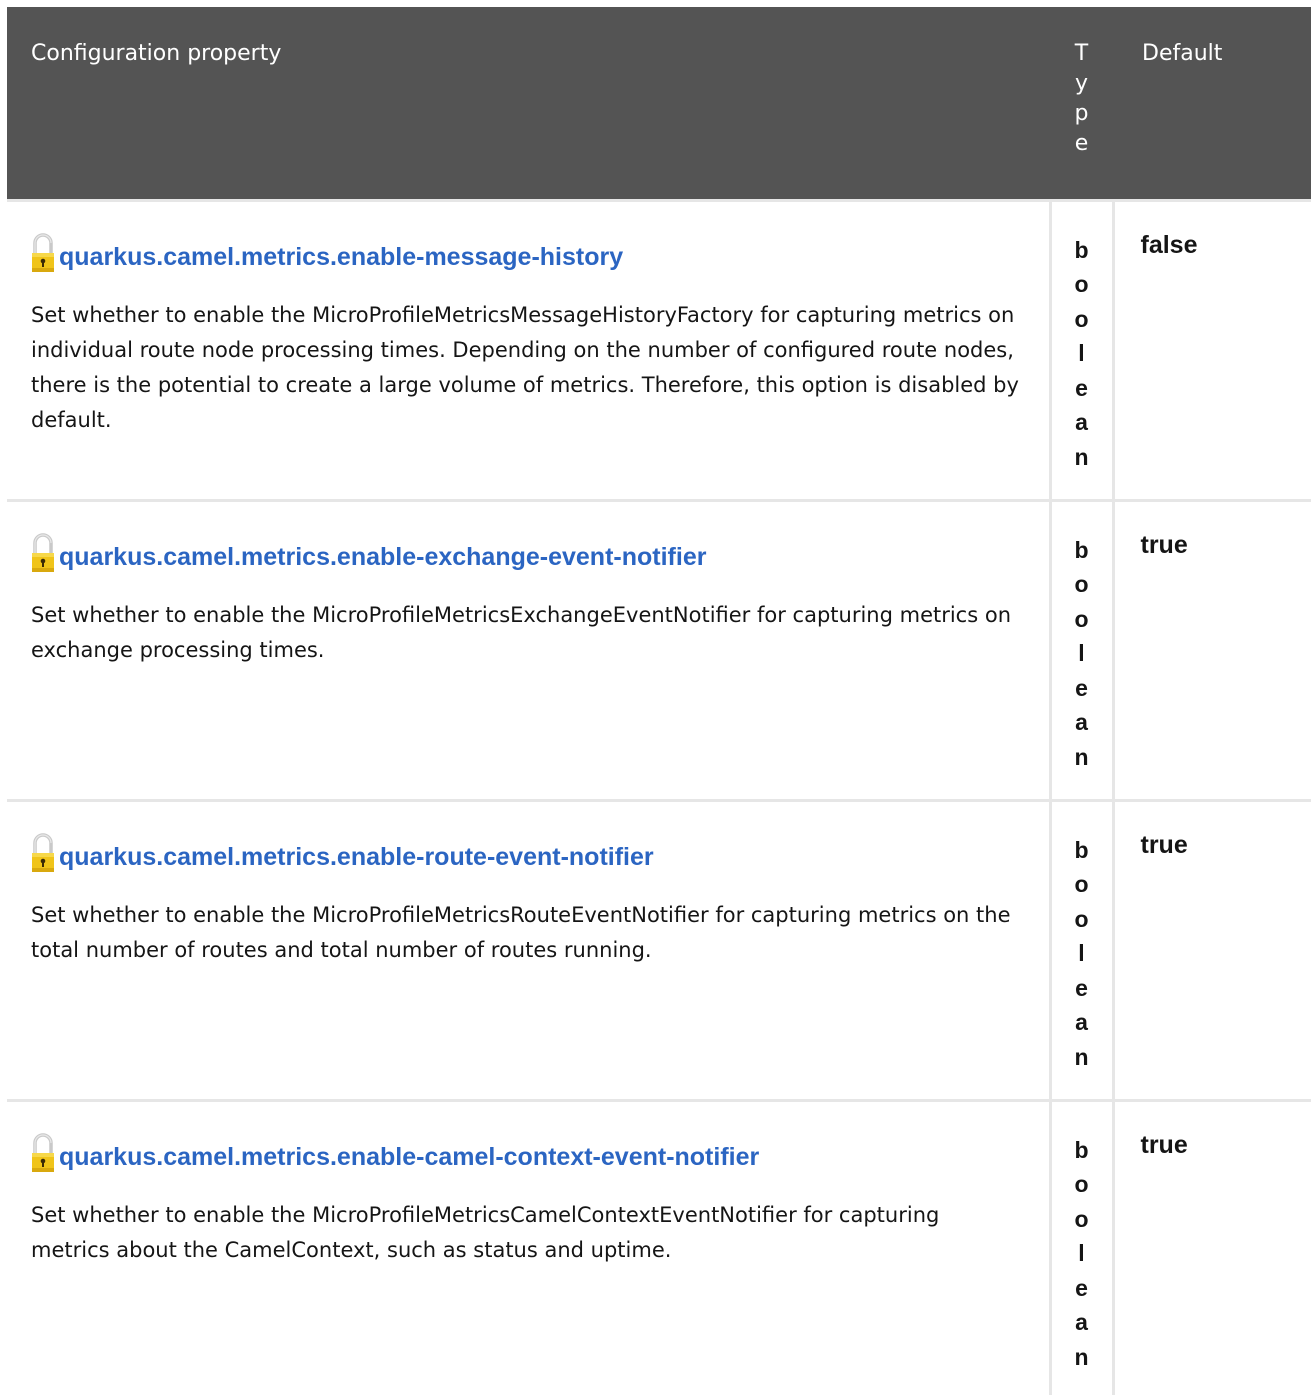 Image resolution: width=1311 pixels, height=1395 pixels. I want to click on default-cell: false, so click(1212, 349).